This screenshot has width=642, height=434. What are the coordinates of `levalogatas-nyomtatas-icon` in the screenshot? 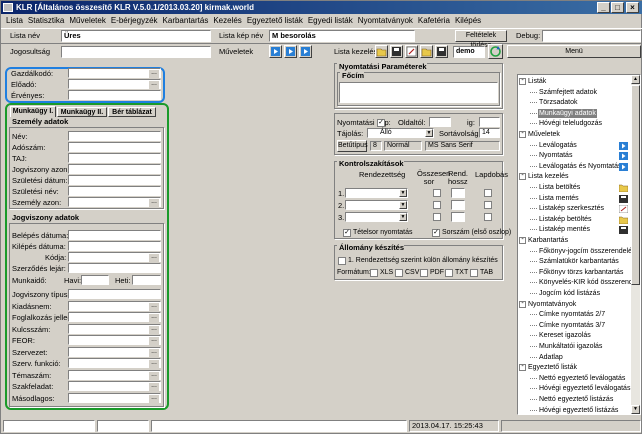 It's located at (305, 51).